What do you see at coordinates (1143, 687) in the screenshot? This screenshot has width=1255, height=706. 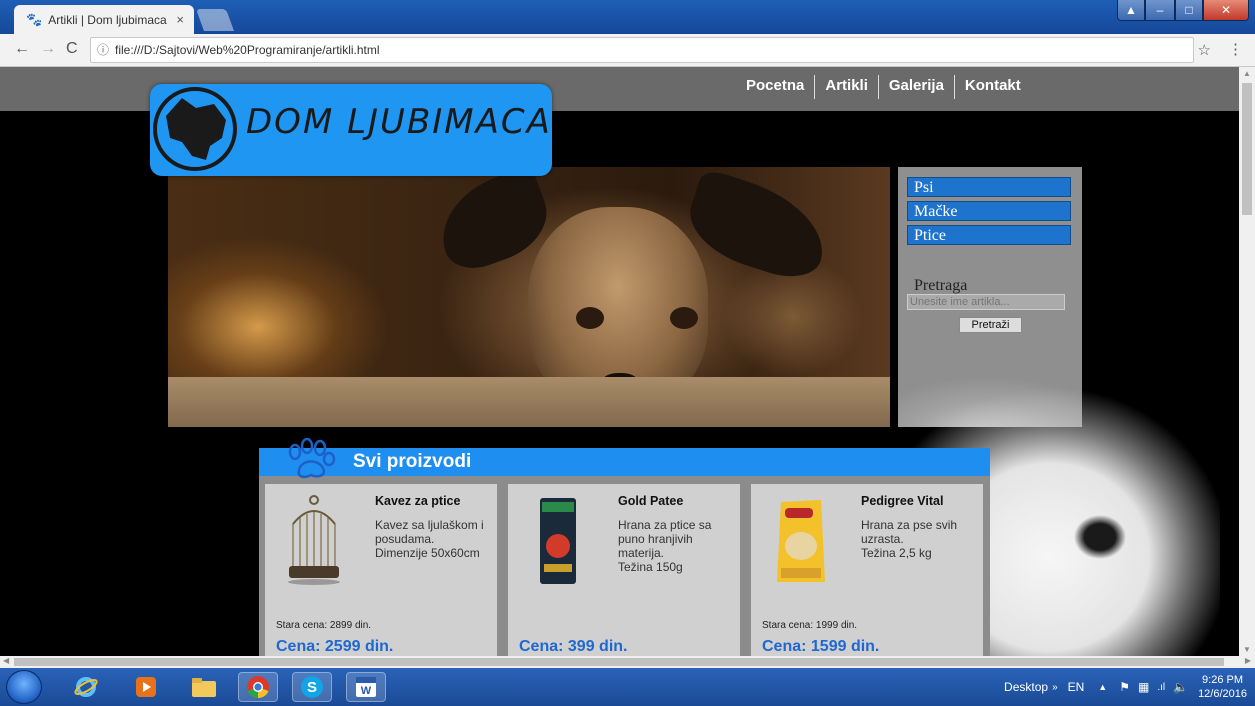 I see `network-device-icon: ▦` at bounding box center [1143, 687].